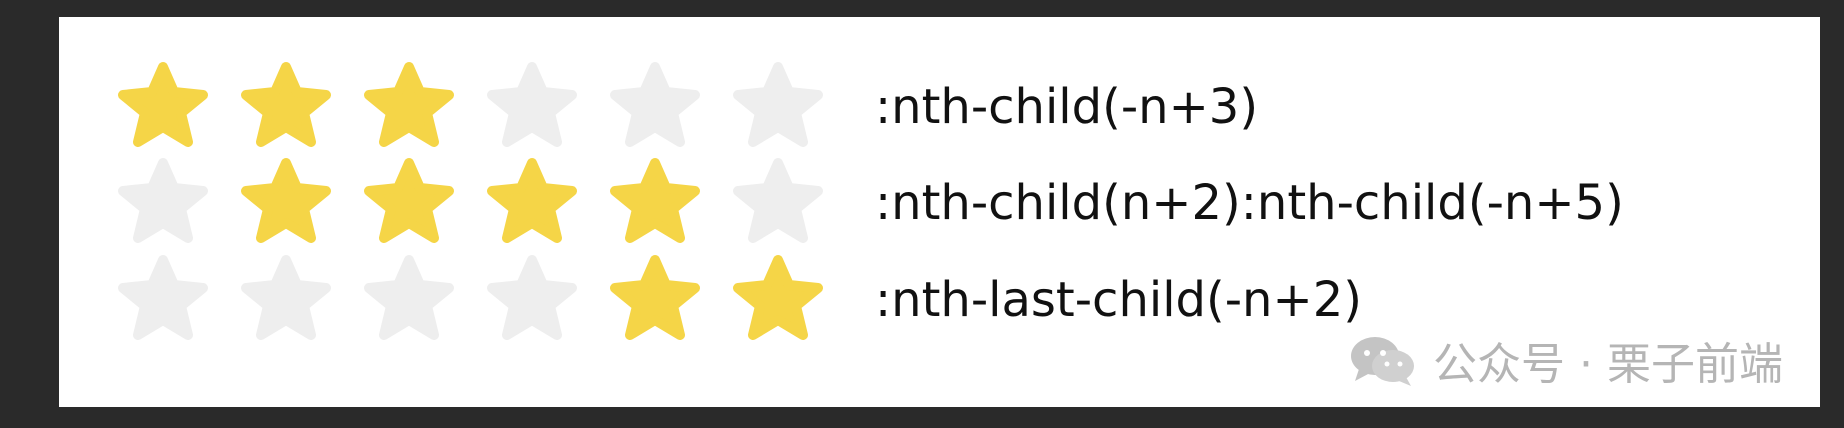 Image resolution: width=1844 pixels, height=428 pixels. I want to click on selector-label: :nth-last-child(-n+2), so click(1118, 300).